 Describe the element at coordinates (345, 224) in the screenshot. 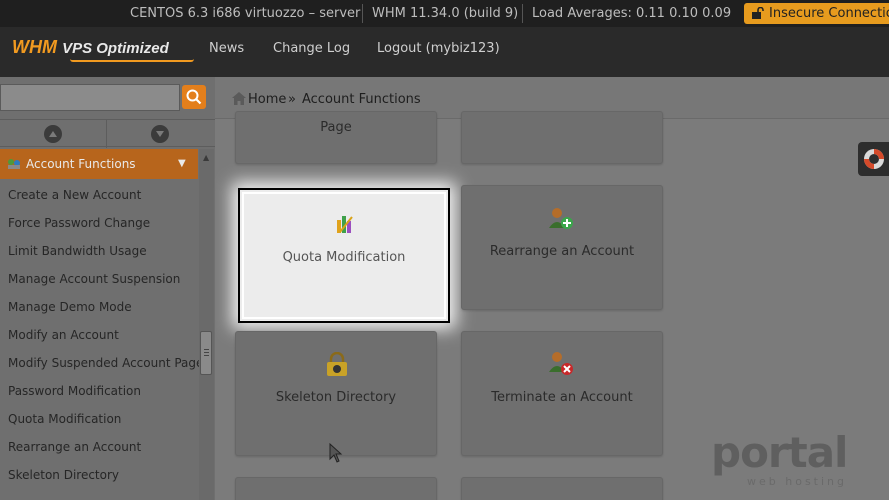

I see `quota-bars-icon` at that location.